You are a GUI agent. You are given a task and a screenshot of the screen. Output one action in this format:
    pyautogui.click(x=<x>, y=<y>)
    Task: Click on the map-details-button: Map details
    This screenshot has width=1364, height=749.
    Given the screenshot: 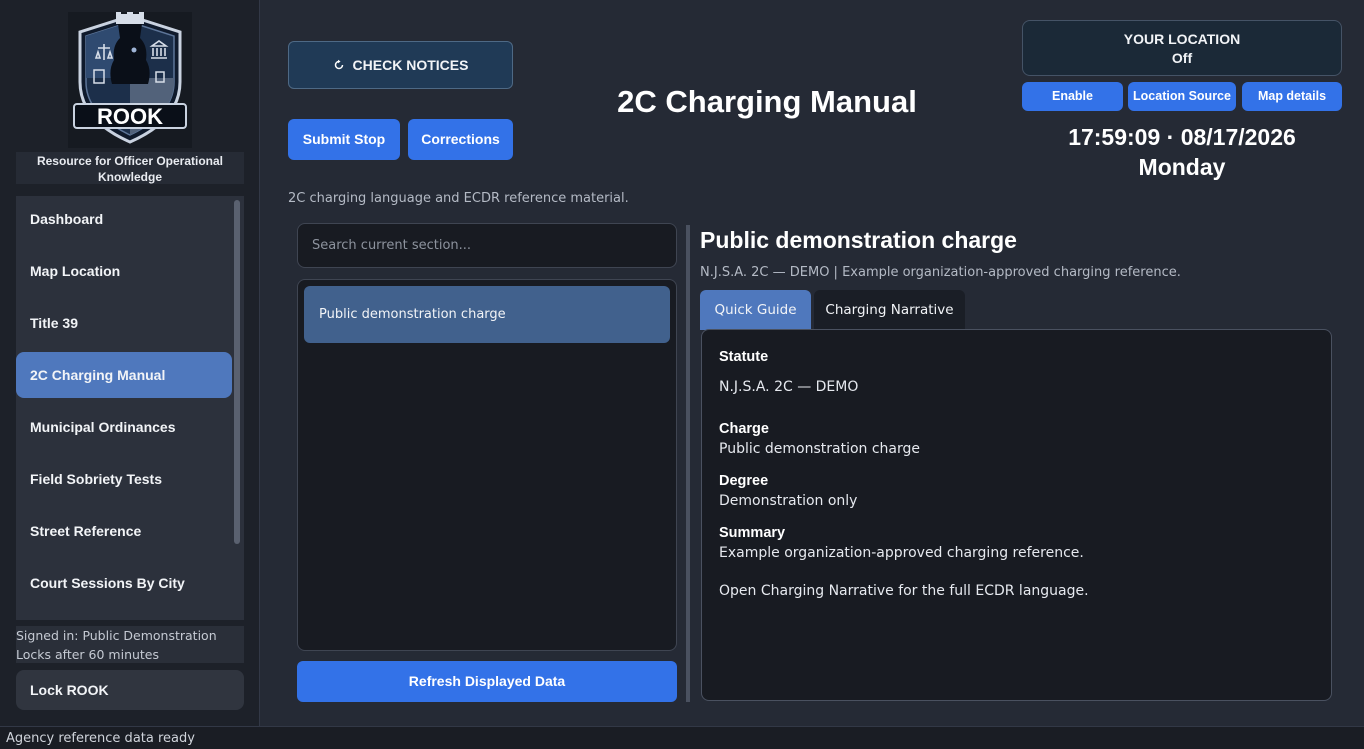 What is the action you would take?
    pyautogui.click(x=1292, y=96)
    